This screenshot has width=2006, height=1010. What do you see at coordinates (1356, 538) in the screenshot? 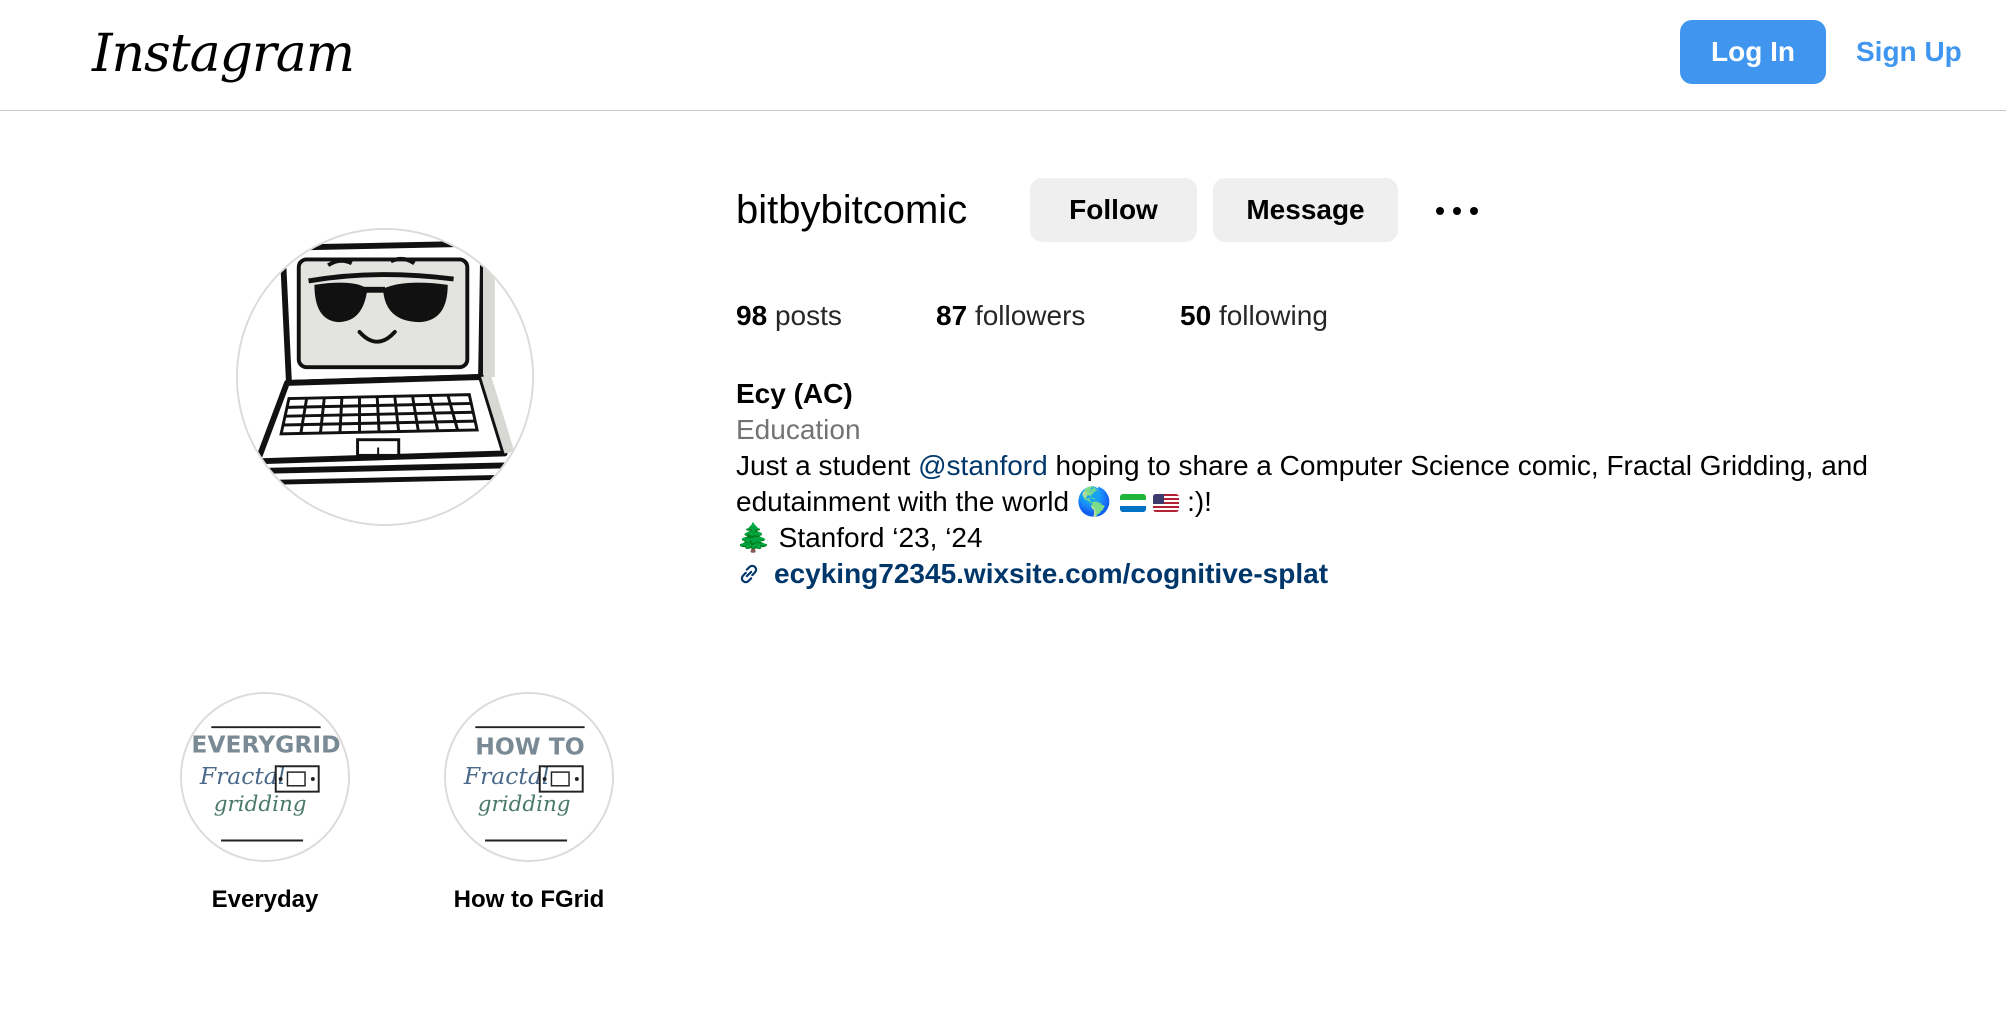
I see `bio-line-3: 🌲 Stanford ‘23, ‘24` at bounding box center [1356, 538].